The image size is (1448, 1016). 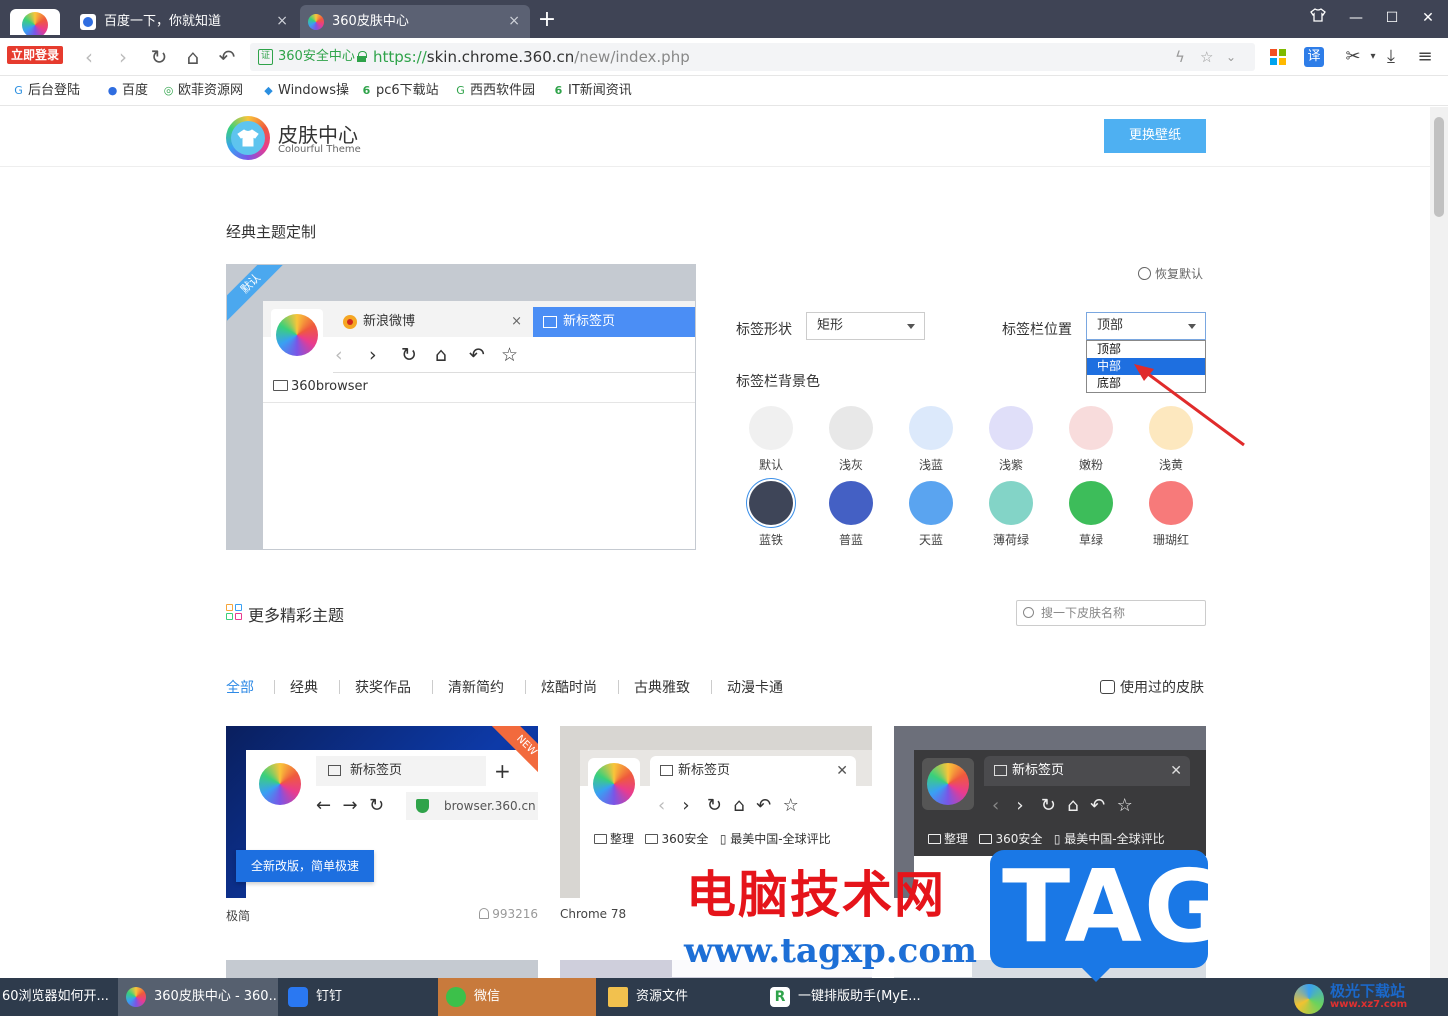 What do you see at coordinates (1231, 57) in the screenshot?
I see `chevron-down-icon: ⌄` at bounding box center [1231, 57].